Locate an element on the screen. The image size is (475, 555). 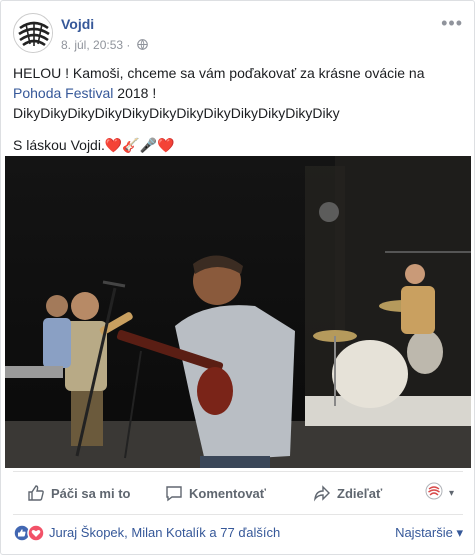
more-options-icon: ••• is located at coordinates (452, 23).